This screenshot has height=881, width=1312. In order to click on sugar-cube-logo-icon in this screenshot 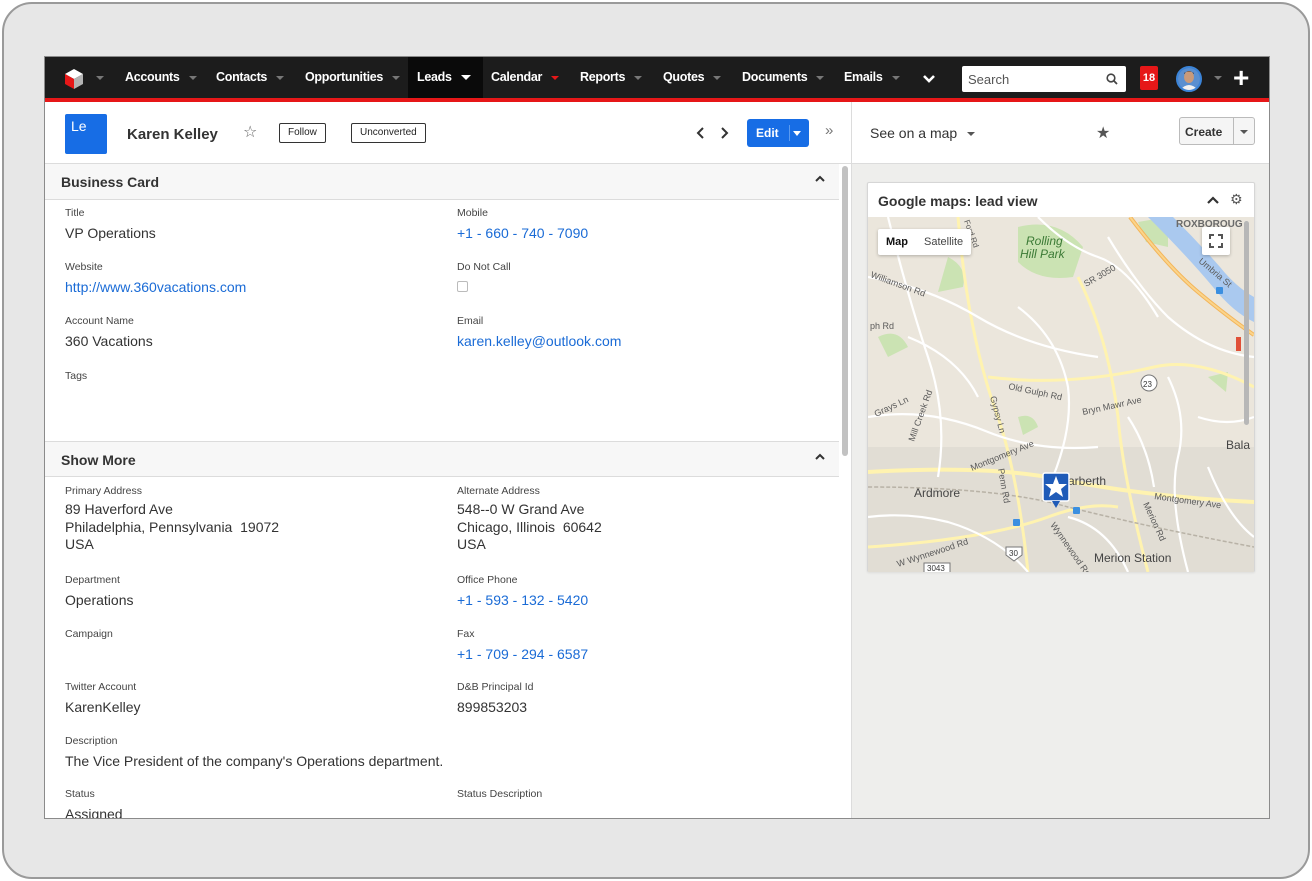, I will do `click(74, 79)`.